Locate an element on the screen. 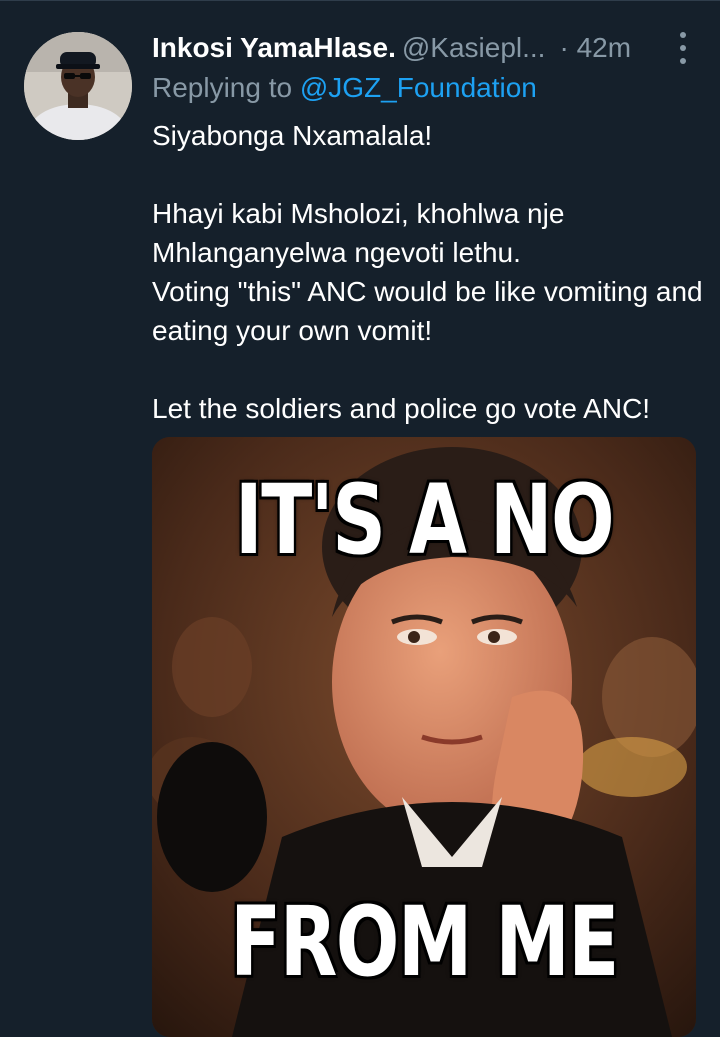  tweet-header: Inkosi YamaHlase. @Kasiepl... · 42m is located at coordinates (422, 48).